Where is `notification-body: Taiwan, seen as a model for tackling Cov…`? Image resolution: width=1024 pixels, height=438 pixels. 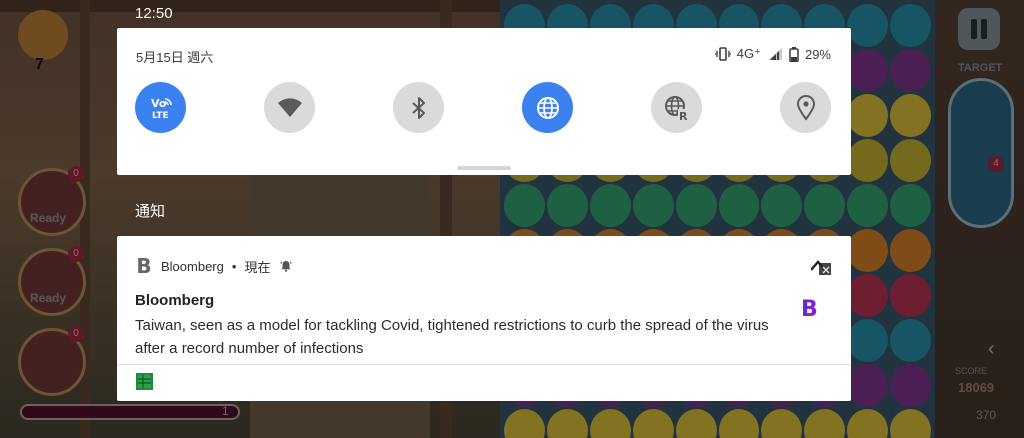 notification-body: Taiwan, seen as a model for tackling Cov… is located at coordinates (452, 337).